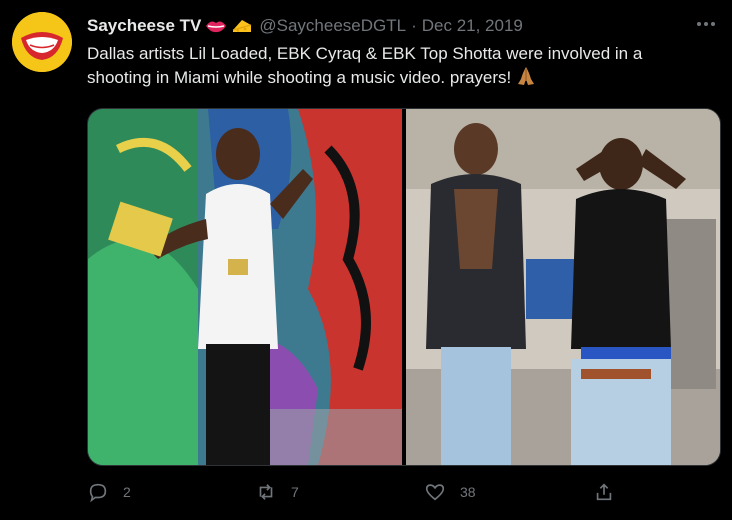 This screenshot has width=732, height=520. What do you see at coordinates (242, 26) in the screenshot?
I see `cheese-emoji-icon` at bounding box center [242, 26].